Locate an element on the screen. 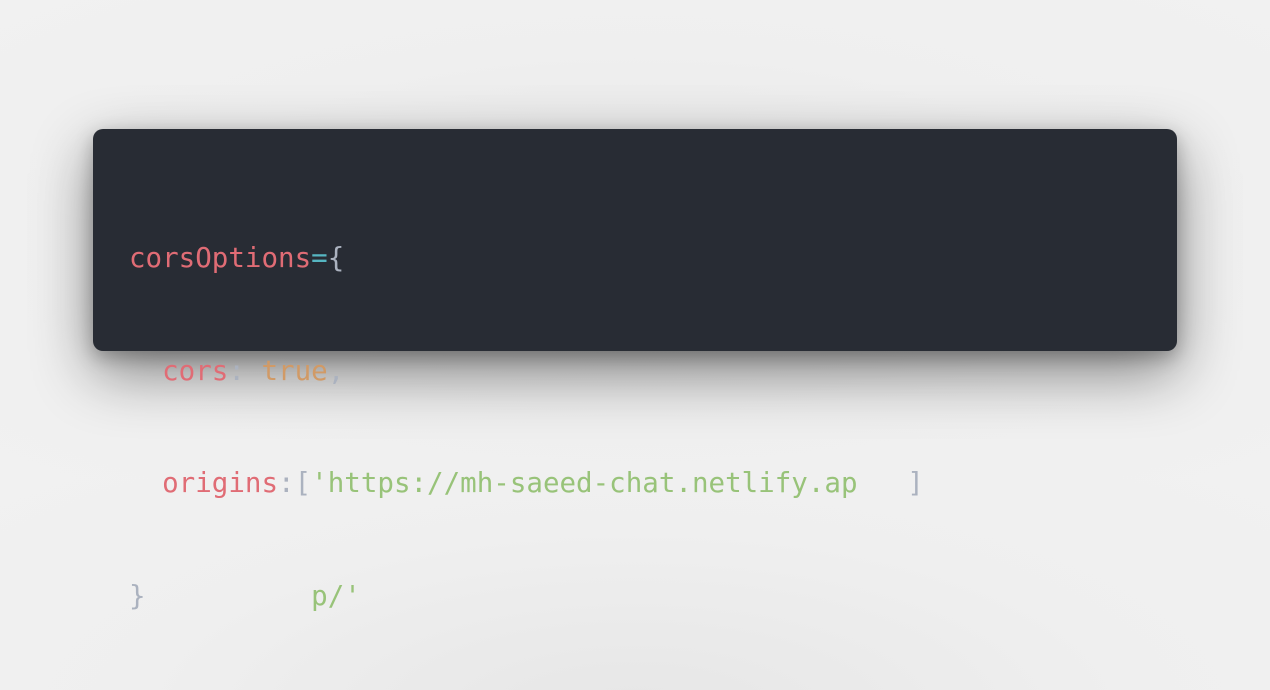 The image size is (1270, 690). close-bracket: ] is located at coordinates (915, 483).